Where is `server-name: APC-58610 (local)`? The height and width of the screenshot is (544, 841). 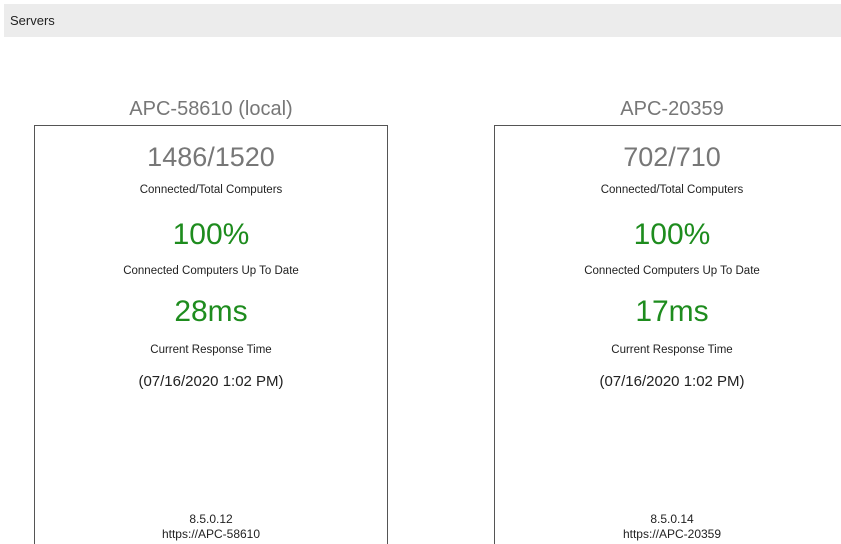 server-name: APC-58610 (local) is located at coordinates (211, 109).